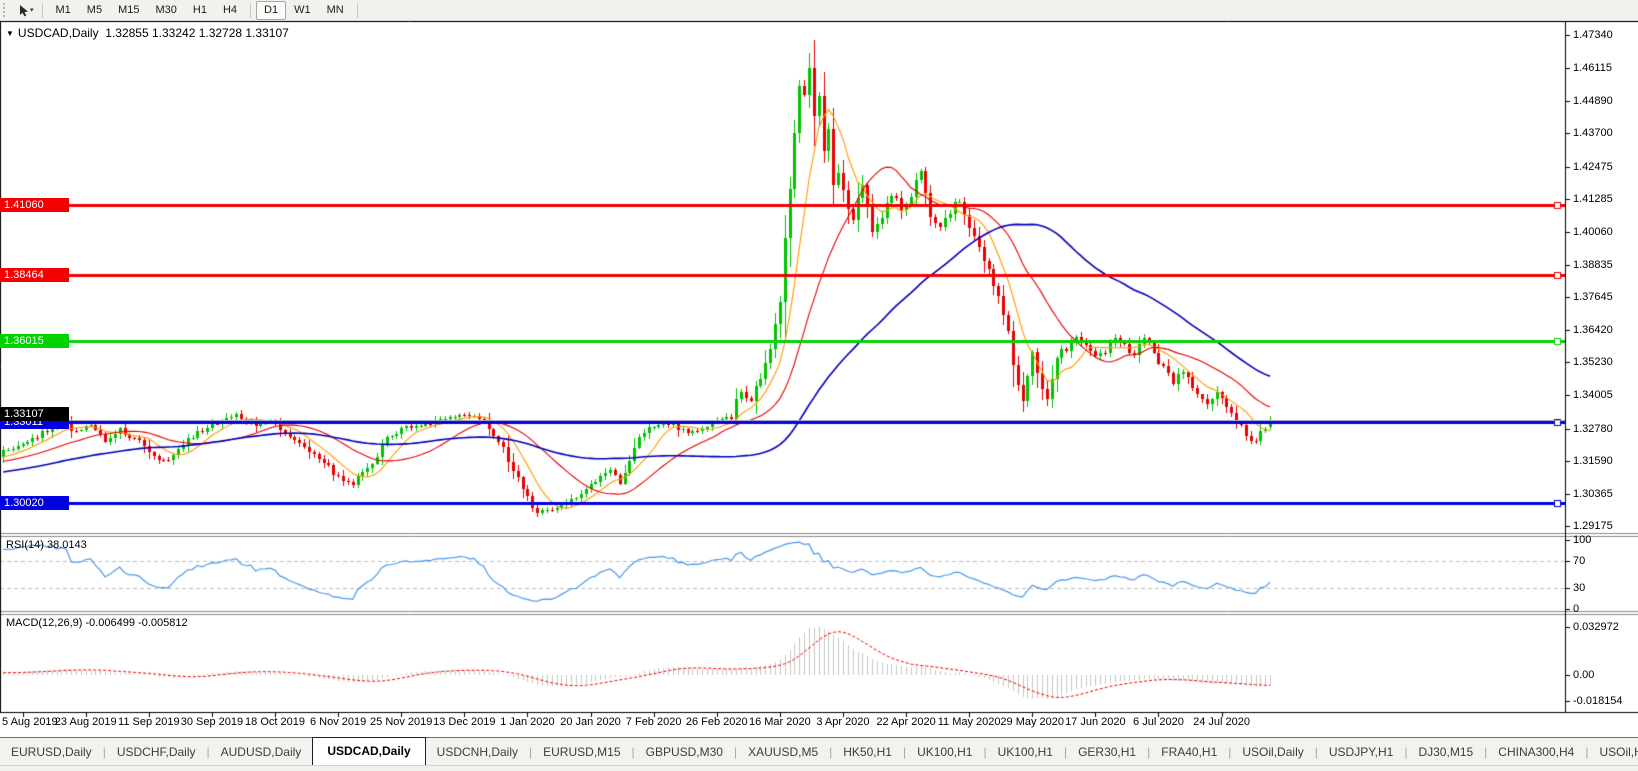 This screenshot has height=771, width=1638. Describe the element at coordinates (369, 751) in the screenshot. I see `chart-tab-usdcad-daily: USDCAD,Daily` at that location.